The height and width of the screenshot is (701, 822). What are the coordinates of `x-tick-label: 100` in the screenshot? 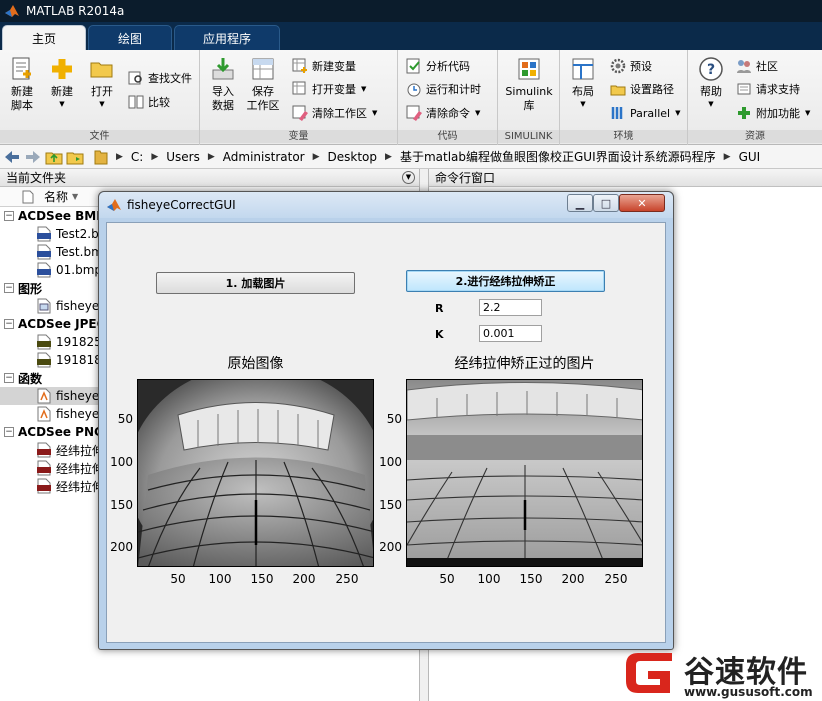 It's located at (220, 579).